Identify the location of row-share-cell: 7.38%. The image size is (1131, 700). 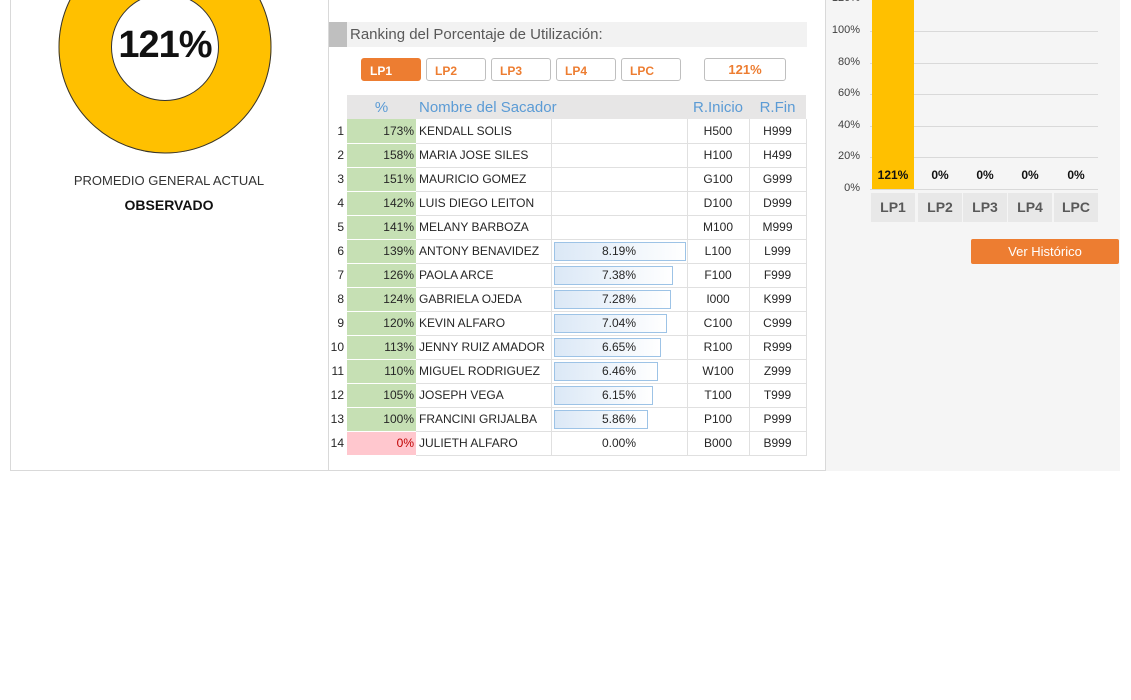
(619, 275).